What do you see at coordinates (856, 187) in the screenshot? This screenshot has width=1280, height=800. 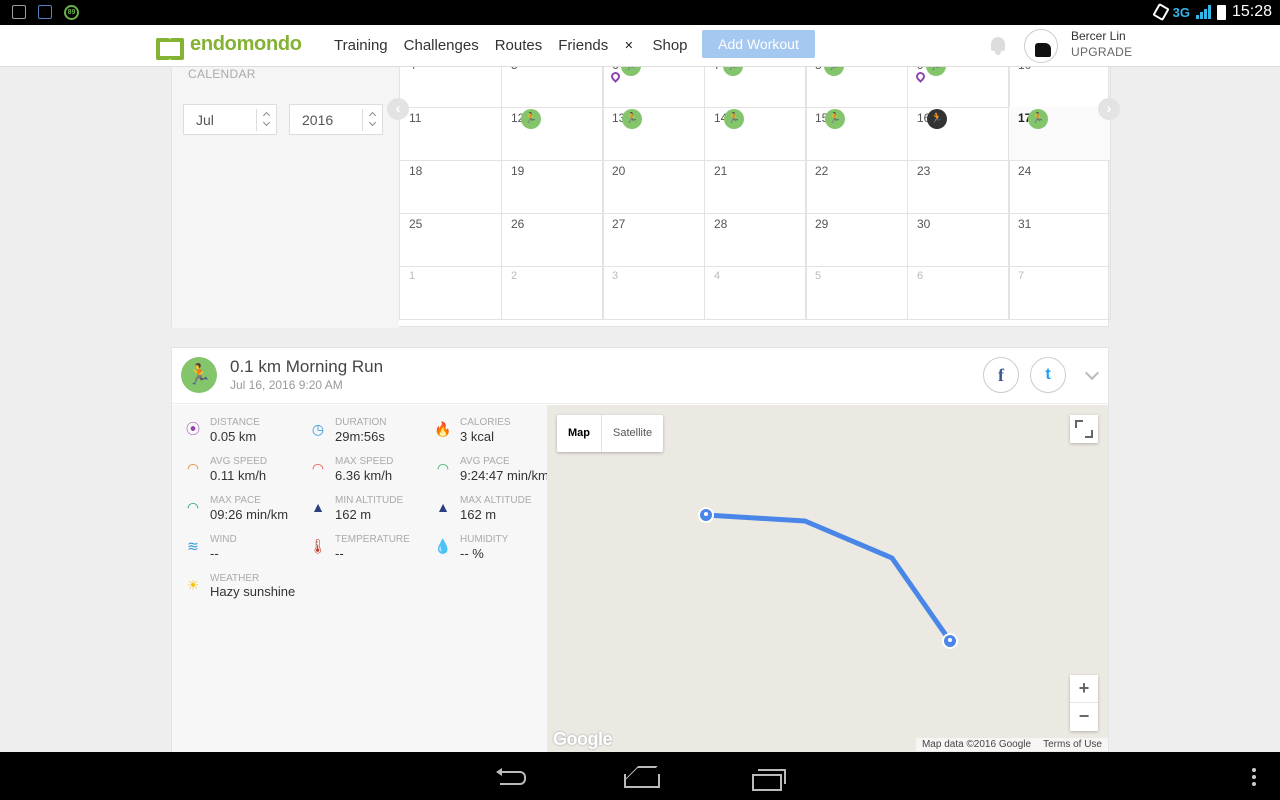 I see `calendar-day-cell: 22` at bounding box center [856, 187].